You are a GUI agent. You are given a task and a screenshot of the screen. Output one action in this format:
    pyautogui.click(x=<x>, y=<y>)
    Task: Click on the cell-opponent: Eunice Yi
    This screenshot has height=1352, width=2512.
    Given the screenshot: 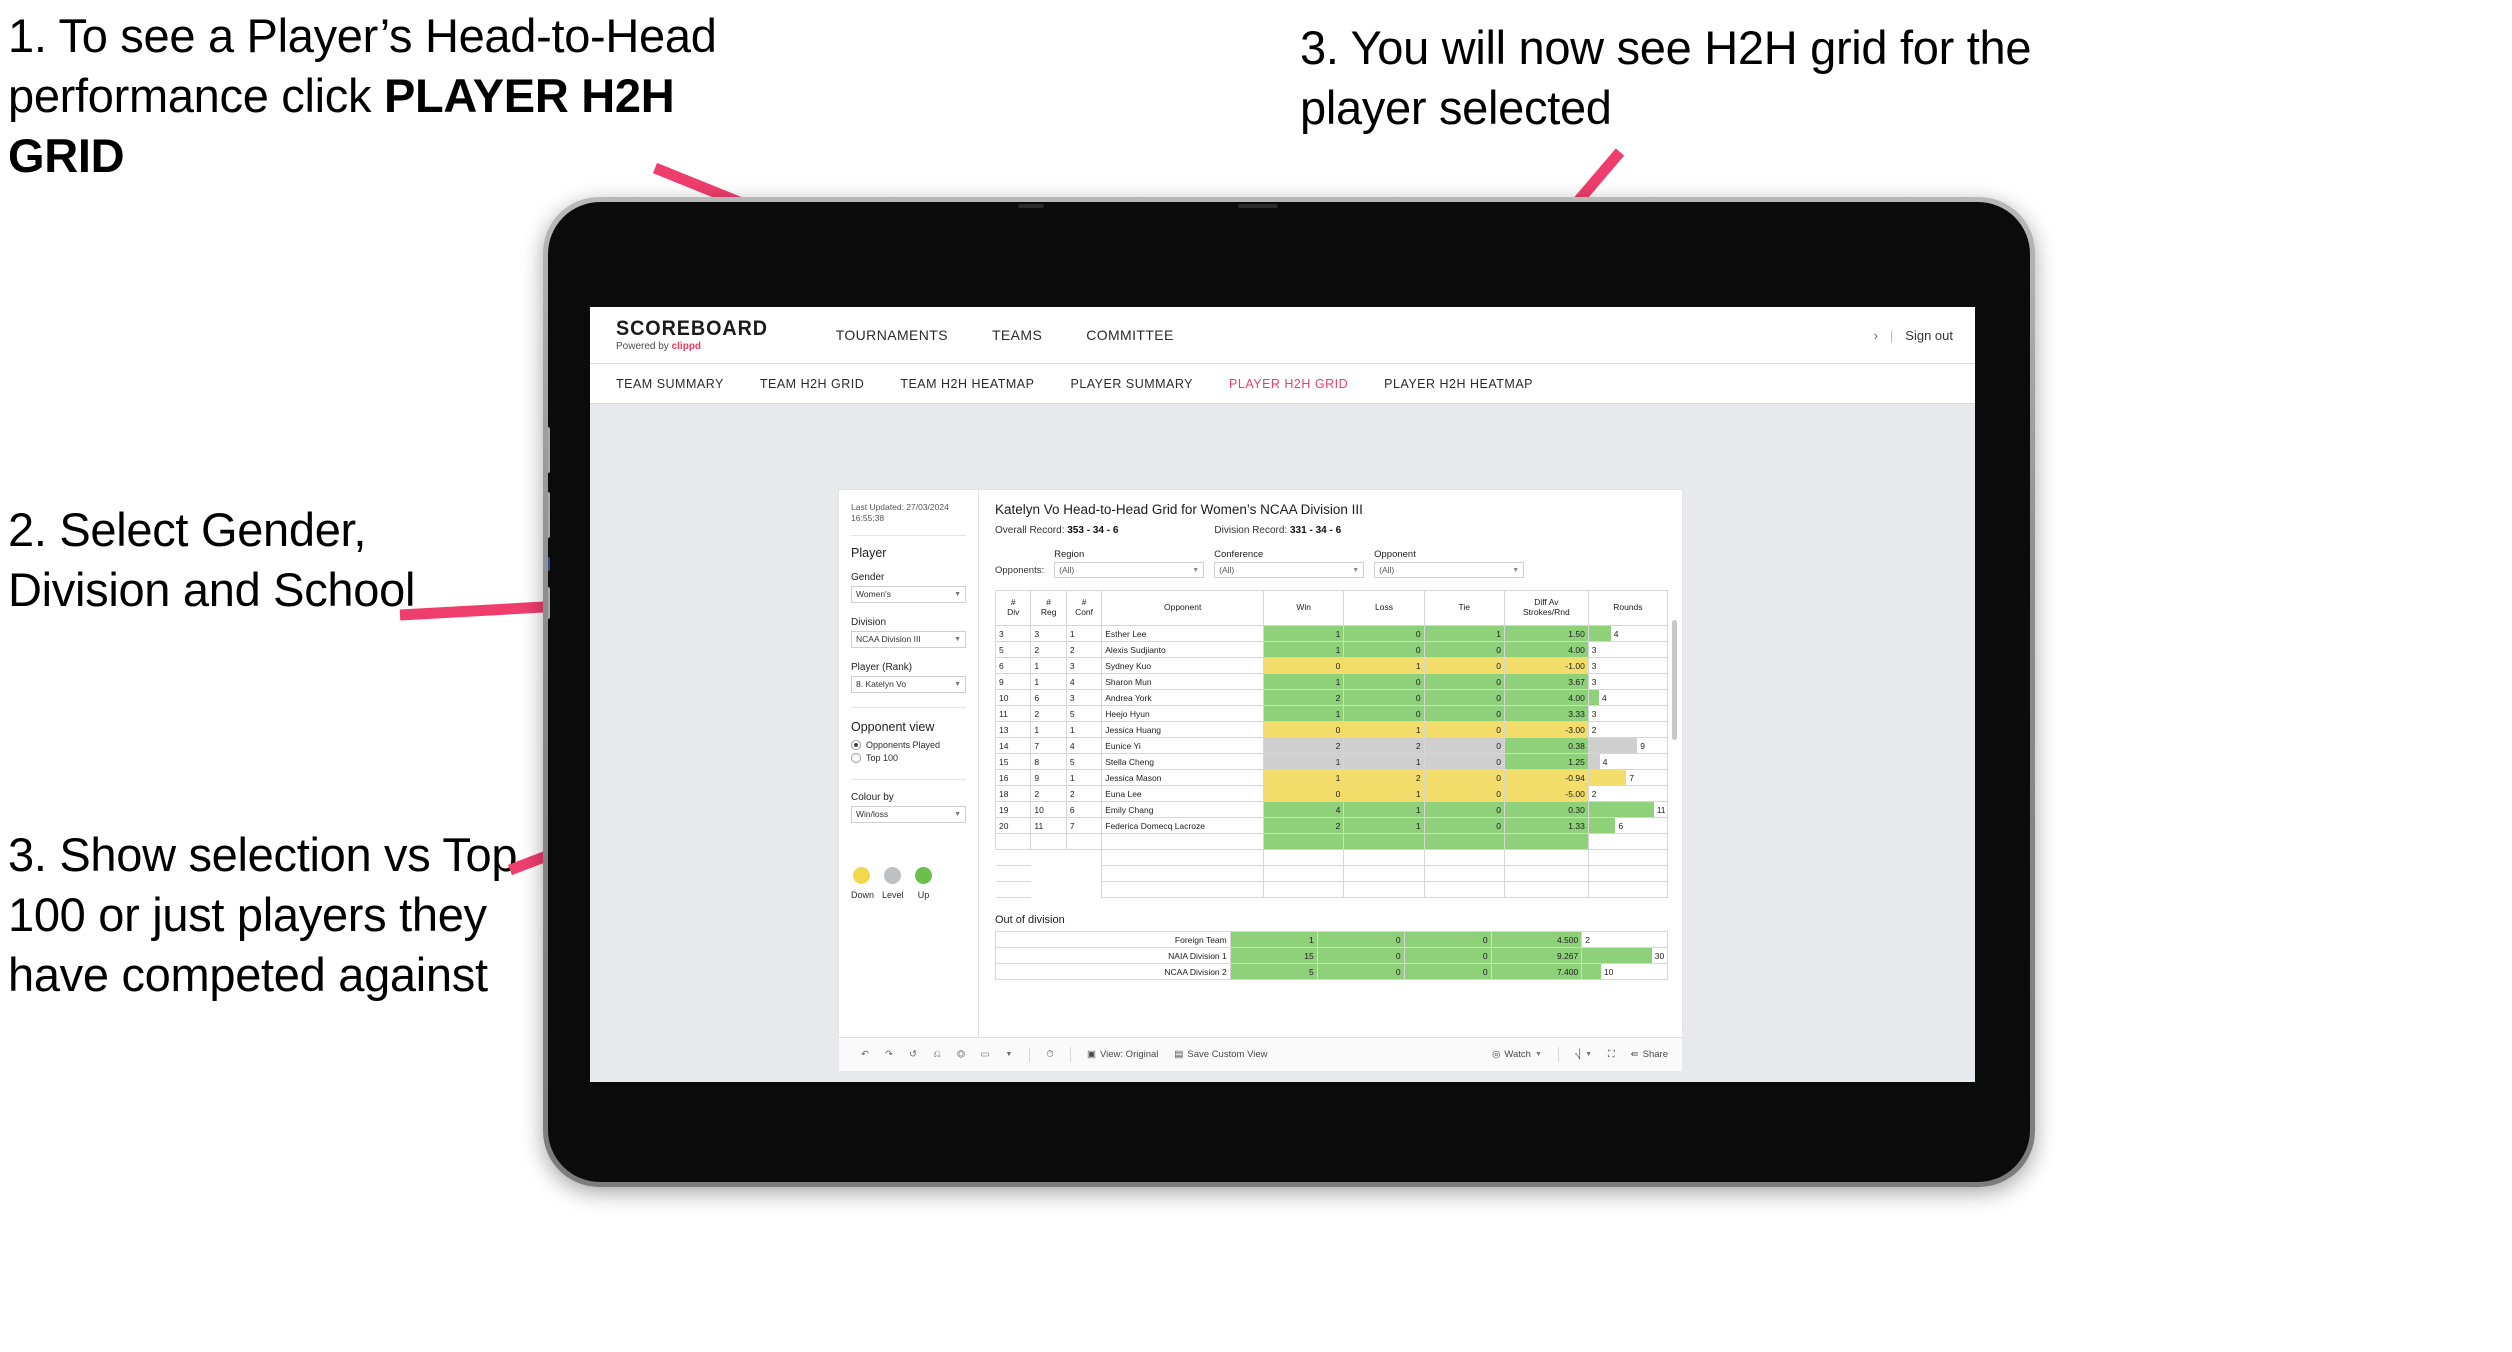 What is the action you would take?
    pyautogui.click(x=1183, y=745)
    